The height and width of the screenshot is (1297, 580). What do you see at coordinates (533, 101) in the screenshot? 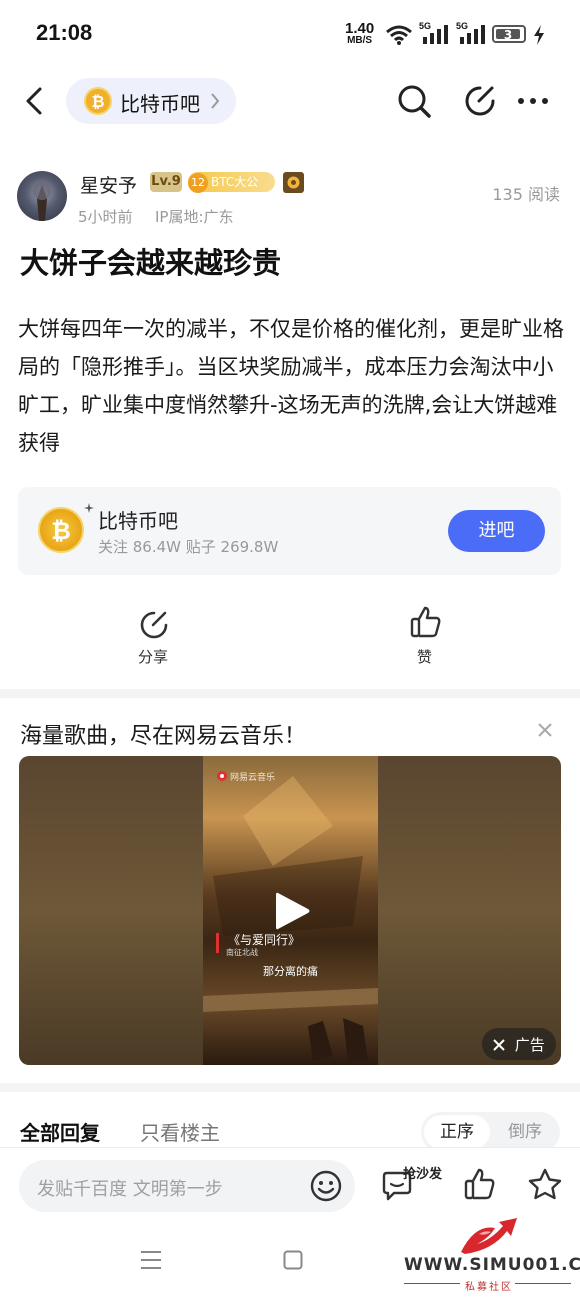
I see `more-icon` at bounding box center [533, 101].